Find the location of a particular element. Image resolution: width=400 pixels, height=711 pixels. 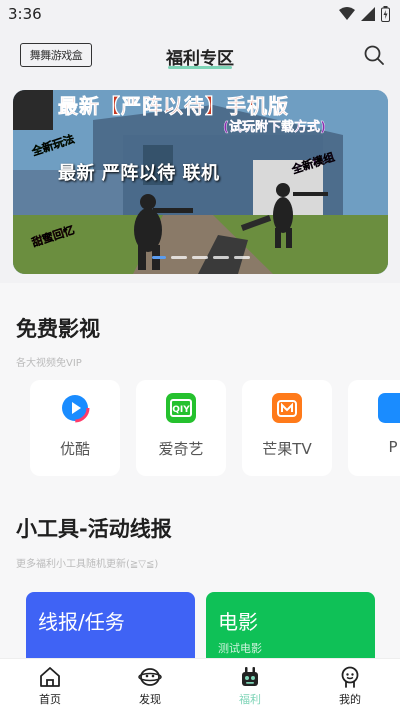

status-icons is located at coordinates (364, 14).